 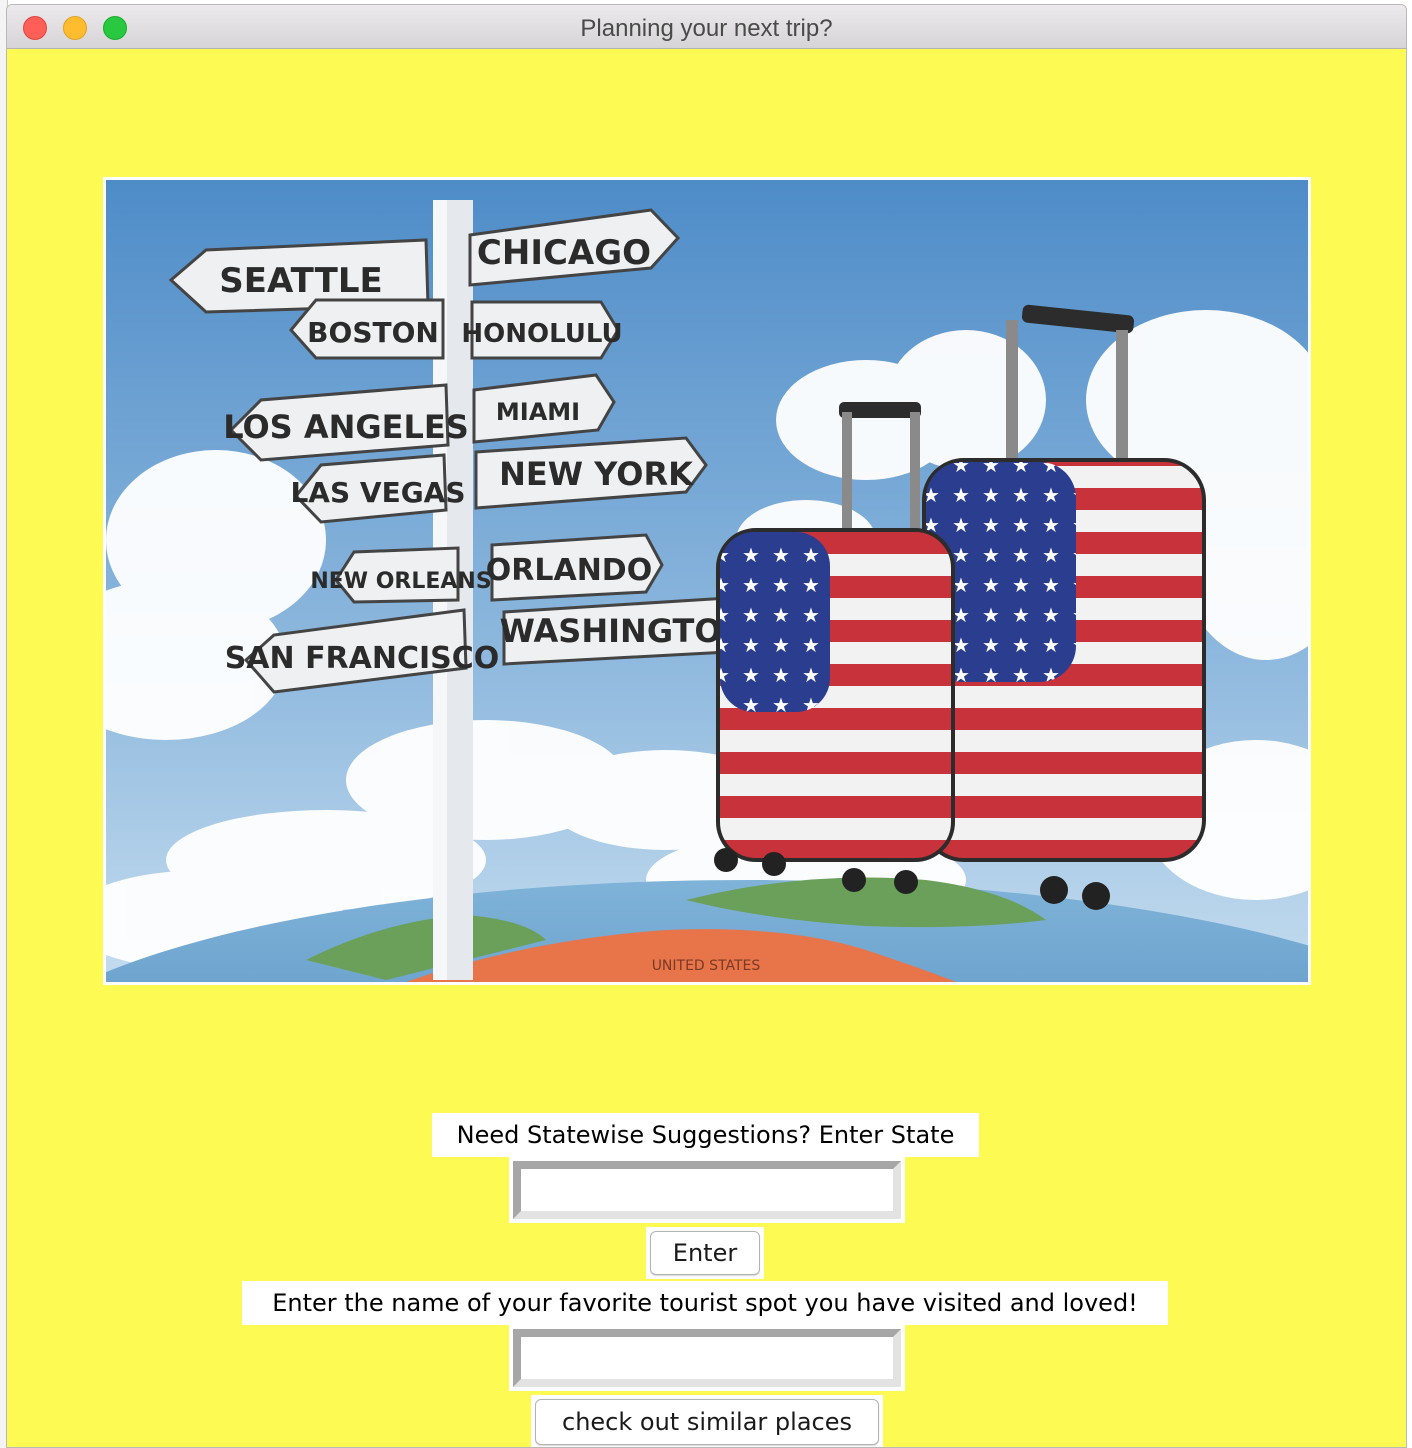 I want to click on svg-text: NEW YORK, so click(x=596, y=474).